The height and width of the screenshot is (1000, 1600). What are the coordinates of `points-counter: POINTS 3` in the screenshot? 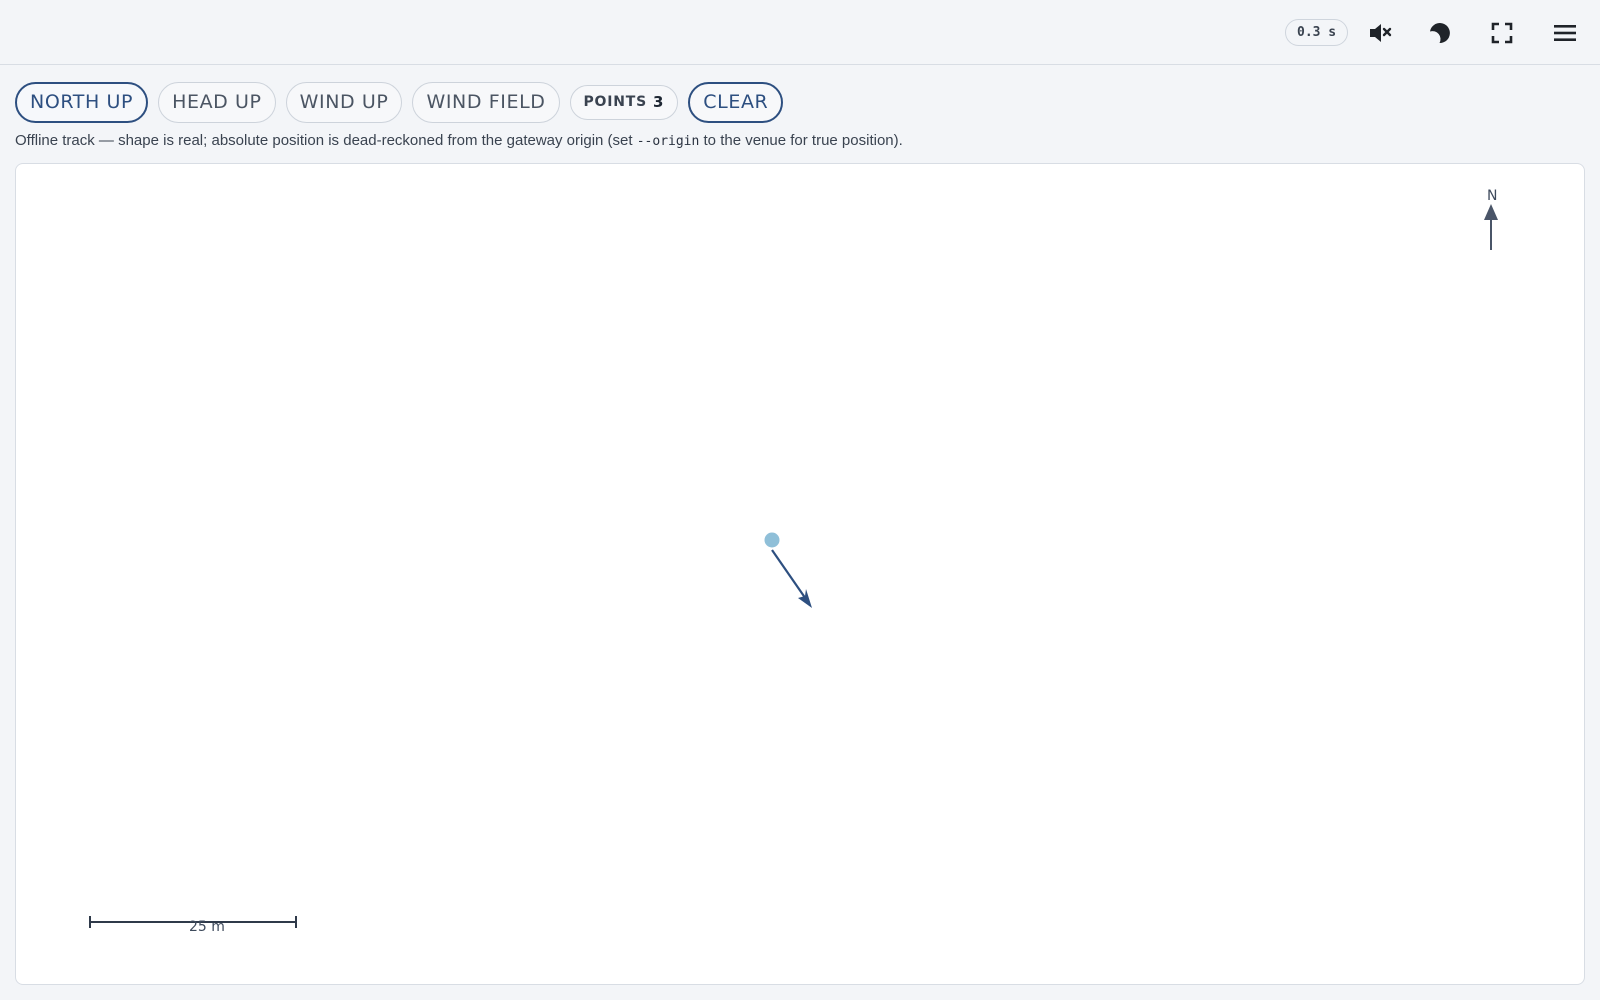 It's located at (624, 102).